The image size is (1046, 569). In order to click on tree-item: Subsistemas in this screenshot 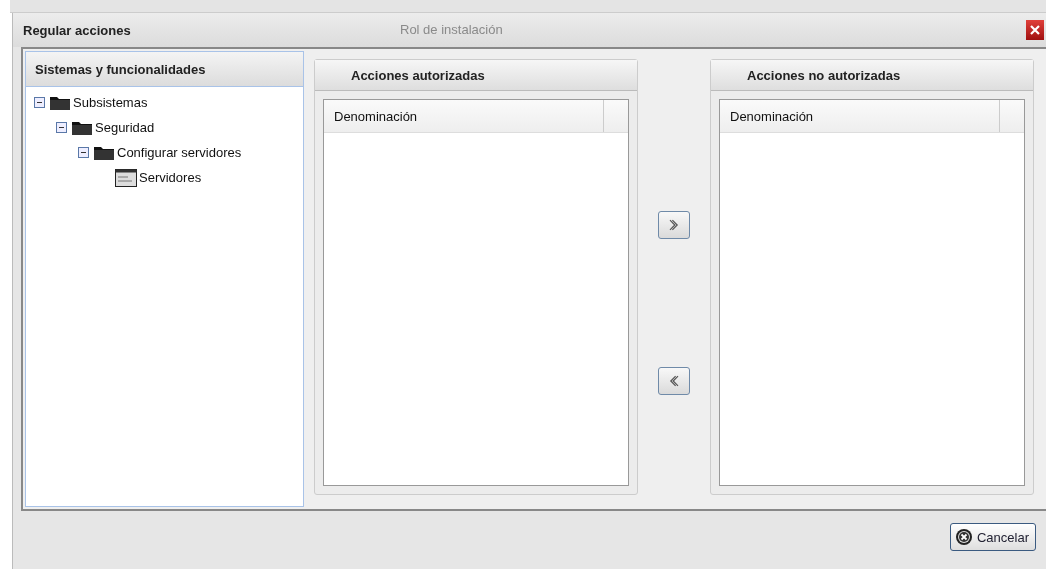, I will do `click(110, 102)`.